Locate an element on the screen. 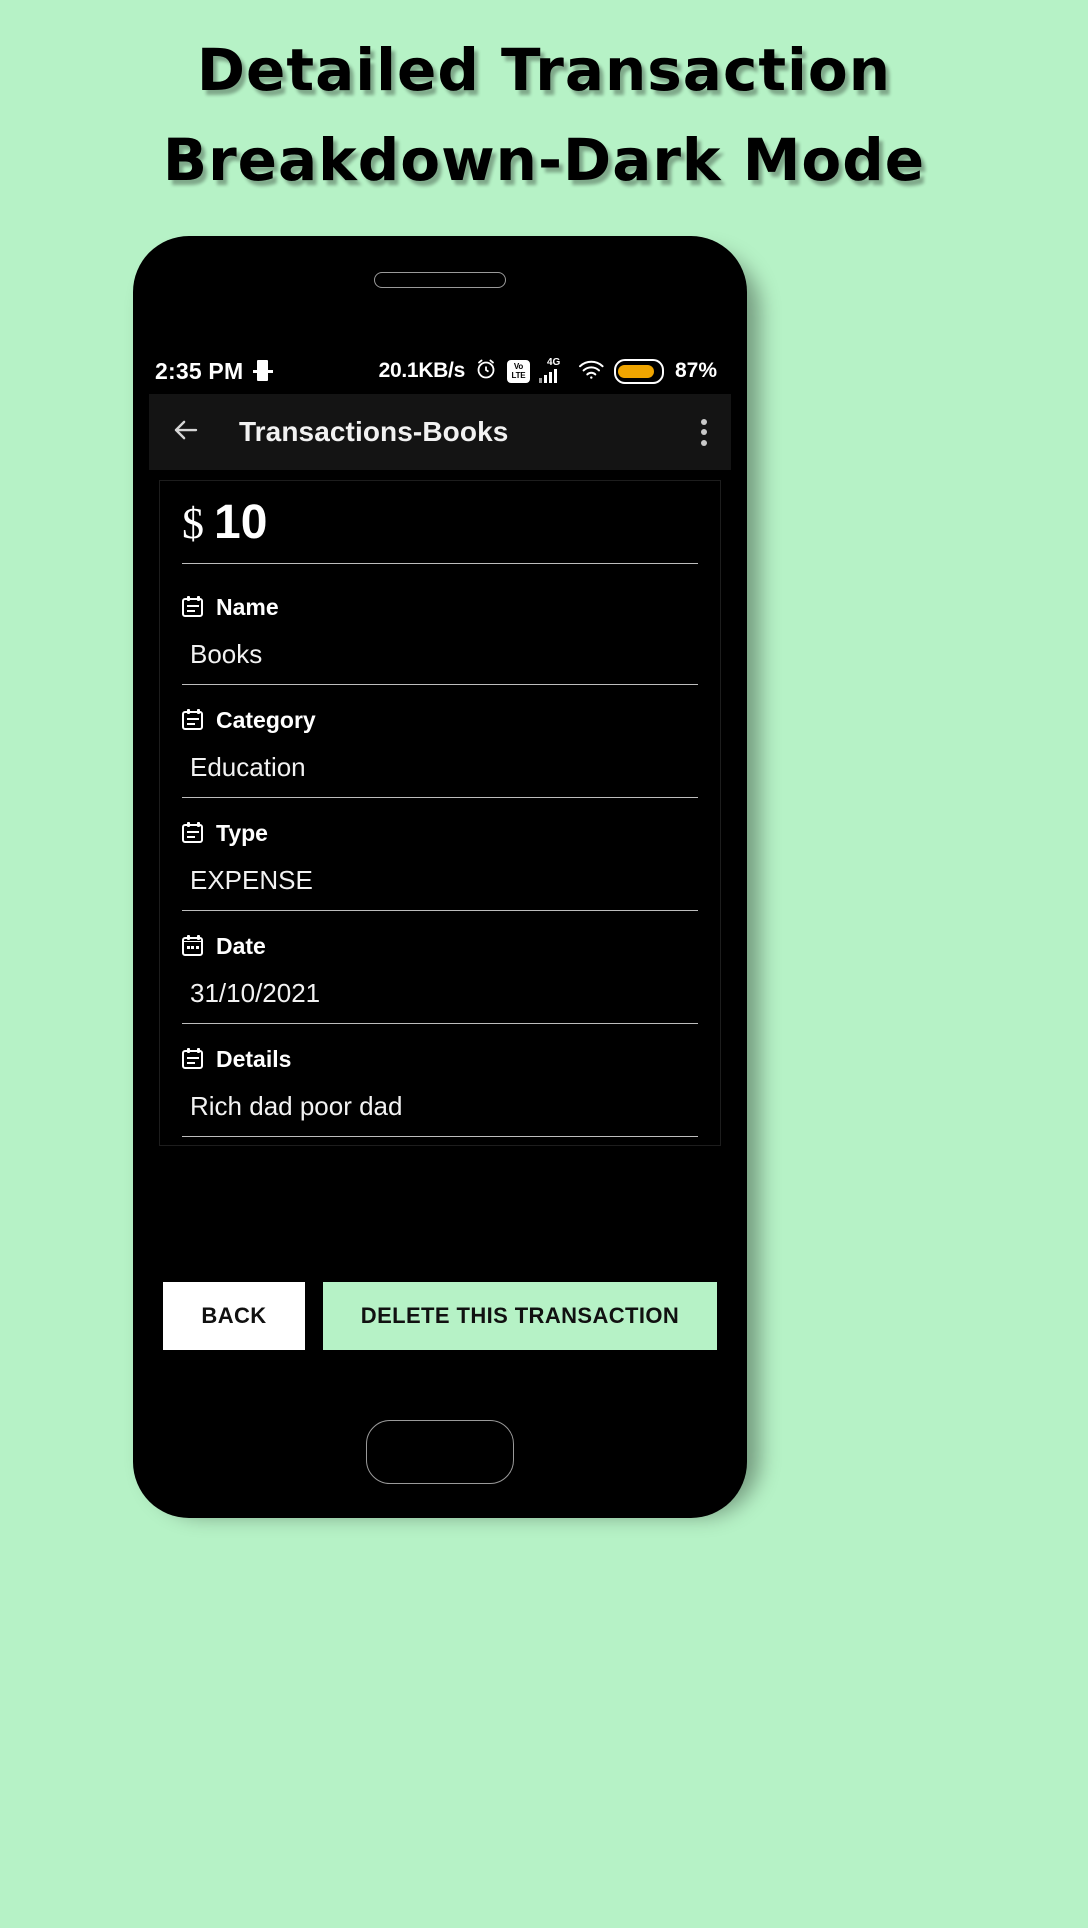  field-details-label: Details is located at coordinates (254, 1059).